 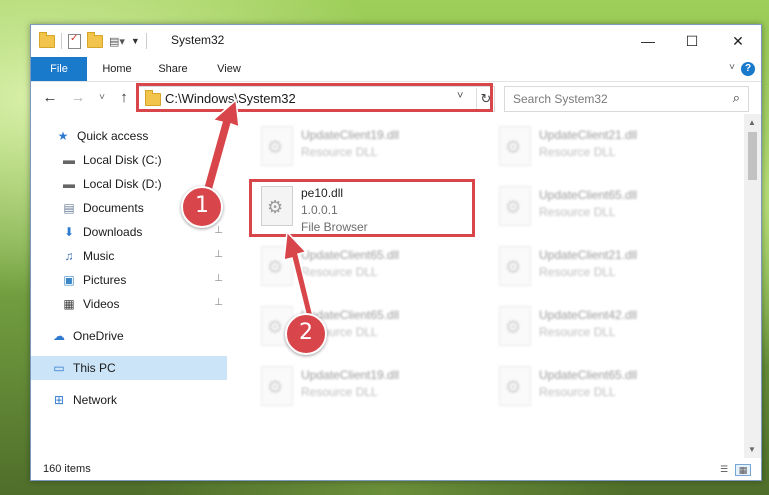 I want to click on close-button: ✕, so click(x=738, y=41).